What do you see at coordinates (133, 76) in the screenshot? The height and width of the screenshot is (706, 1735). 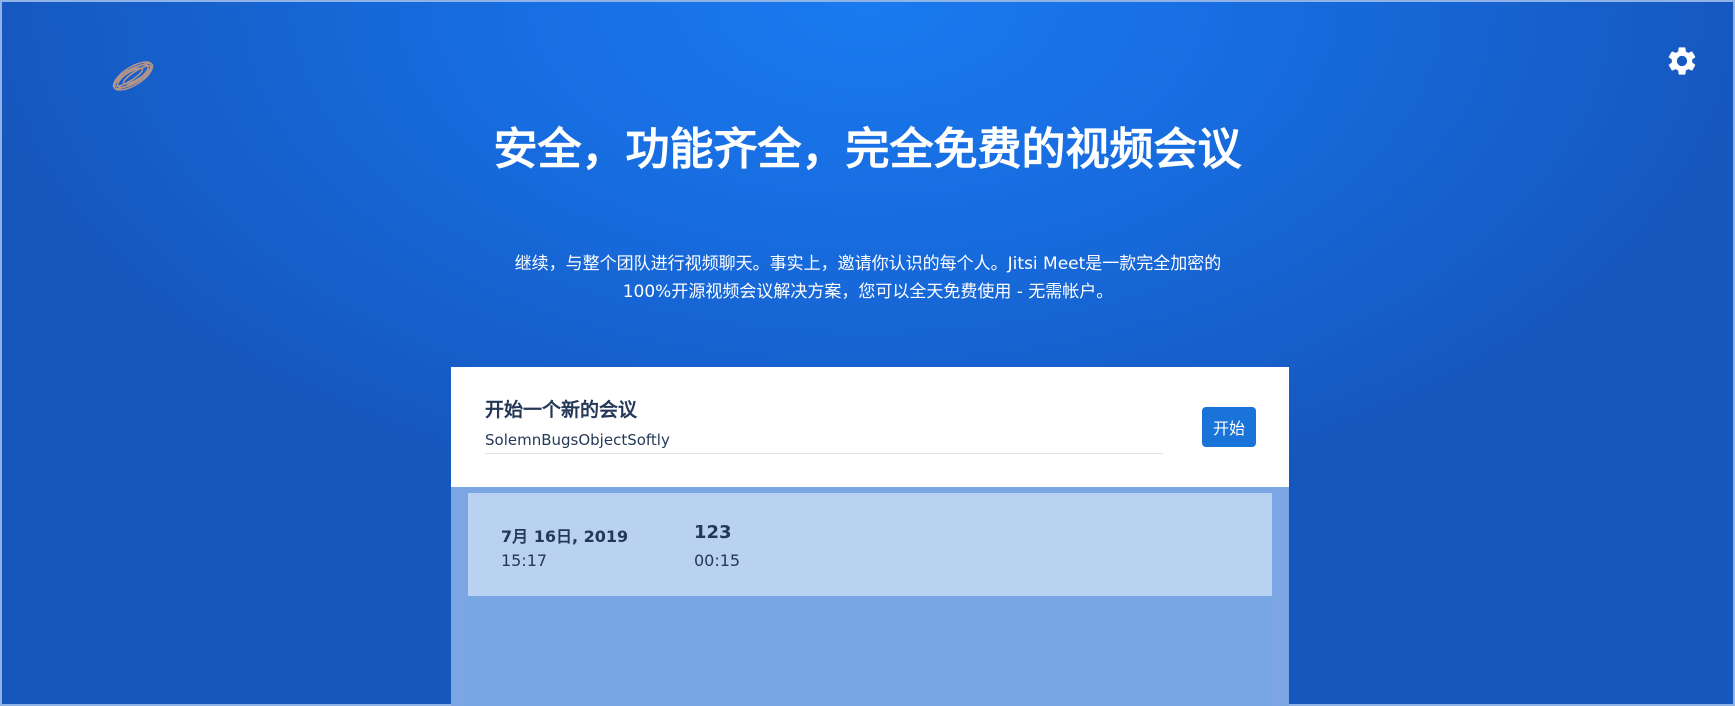 I see `jitsi-logo-icon` at bounding box center [133, 76].